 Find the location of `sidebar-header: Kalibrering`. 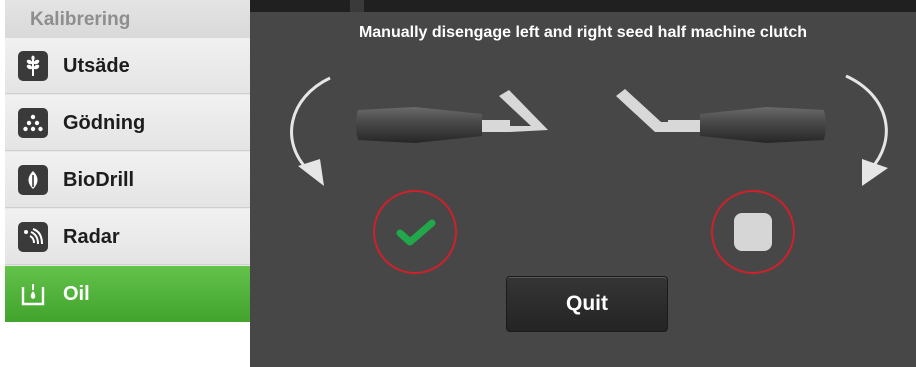

sidebar-header: Kalibrering is located at coordinates (127, 19).